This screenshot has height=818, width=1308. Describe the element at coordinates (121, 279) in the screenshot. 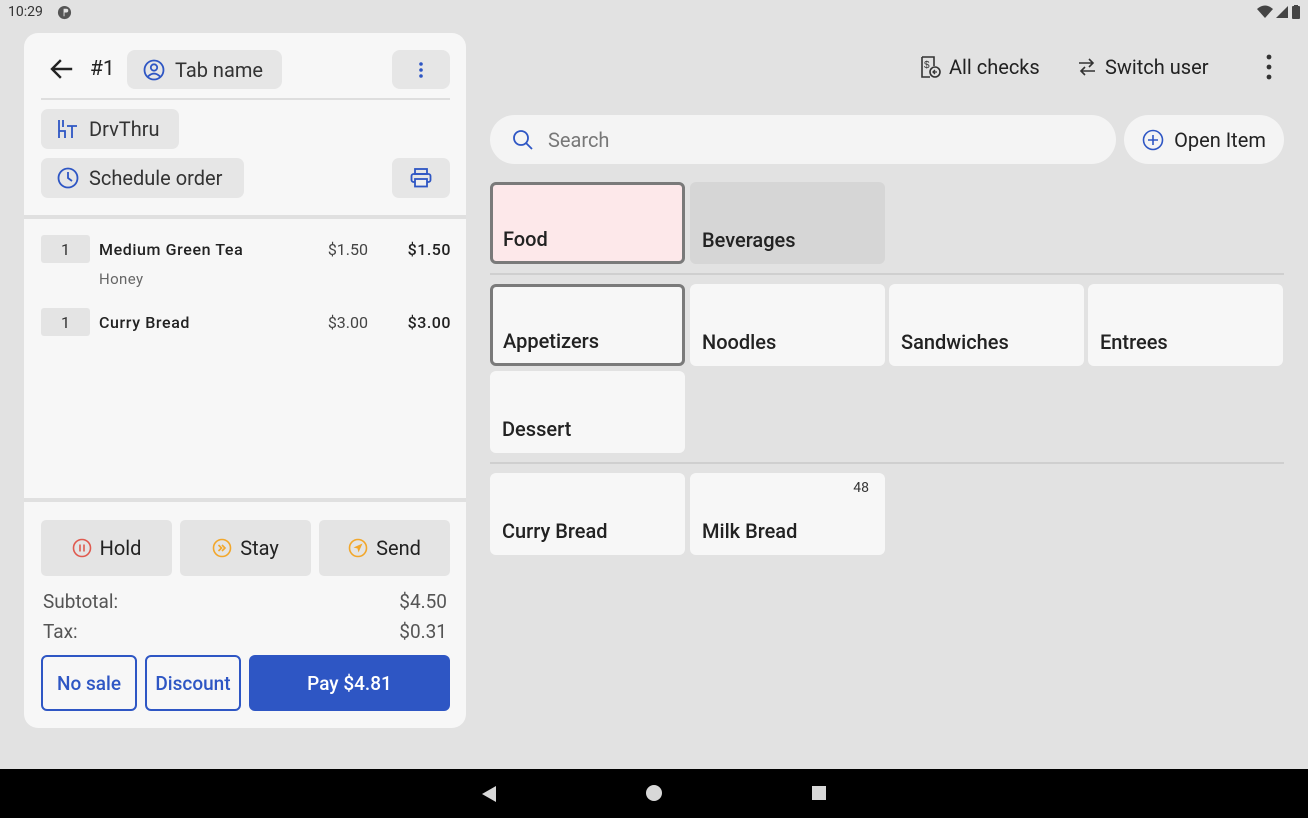

I see `item-modifier: Honey` at that location.